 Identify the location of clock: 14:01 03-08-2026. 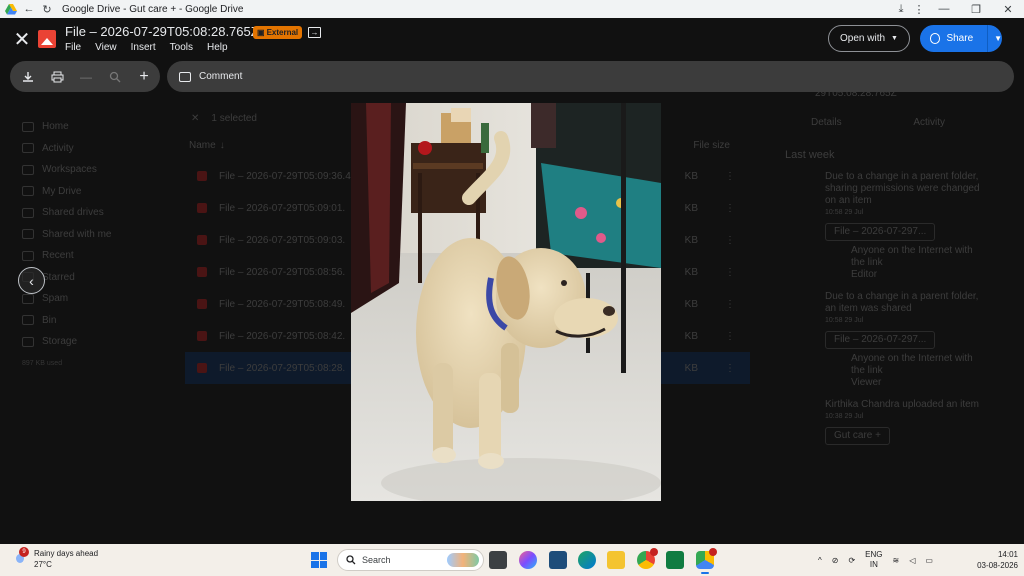
(990, 560).